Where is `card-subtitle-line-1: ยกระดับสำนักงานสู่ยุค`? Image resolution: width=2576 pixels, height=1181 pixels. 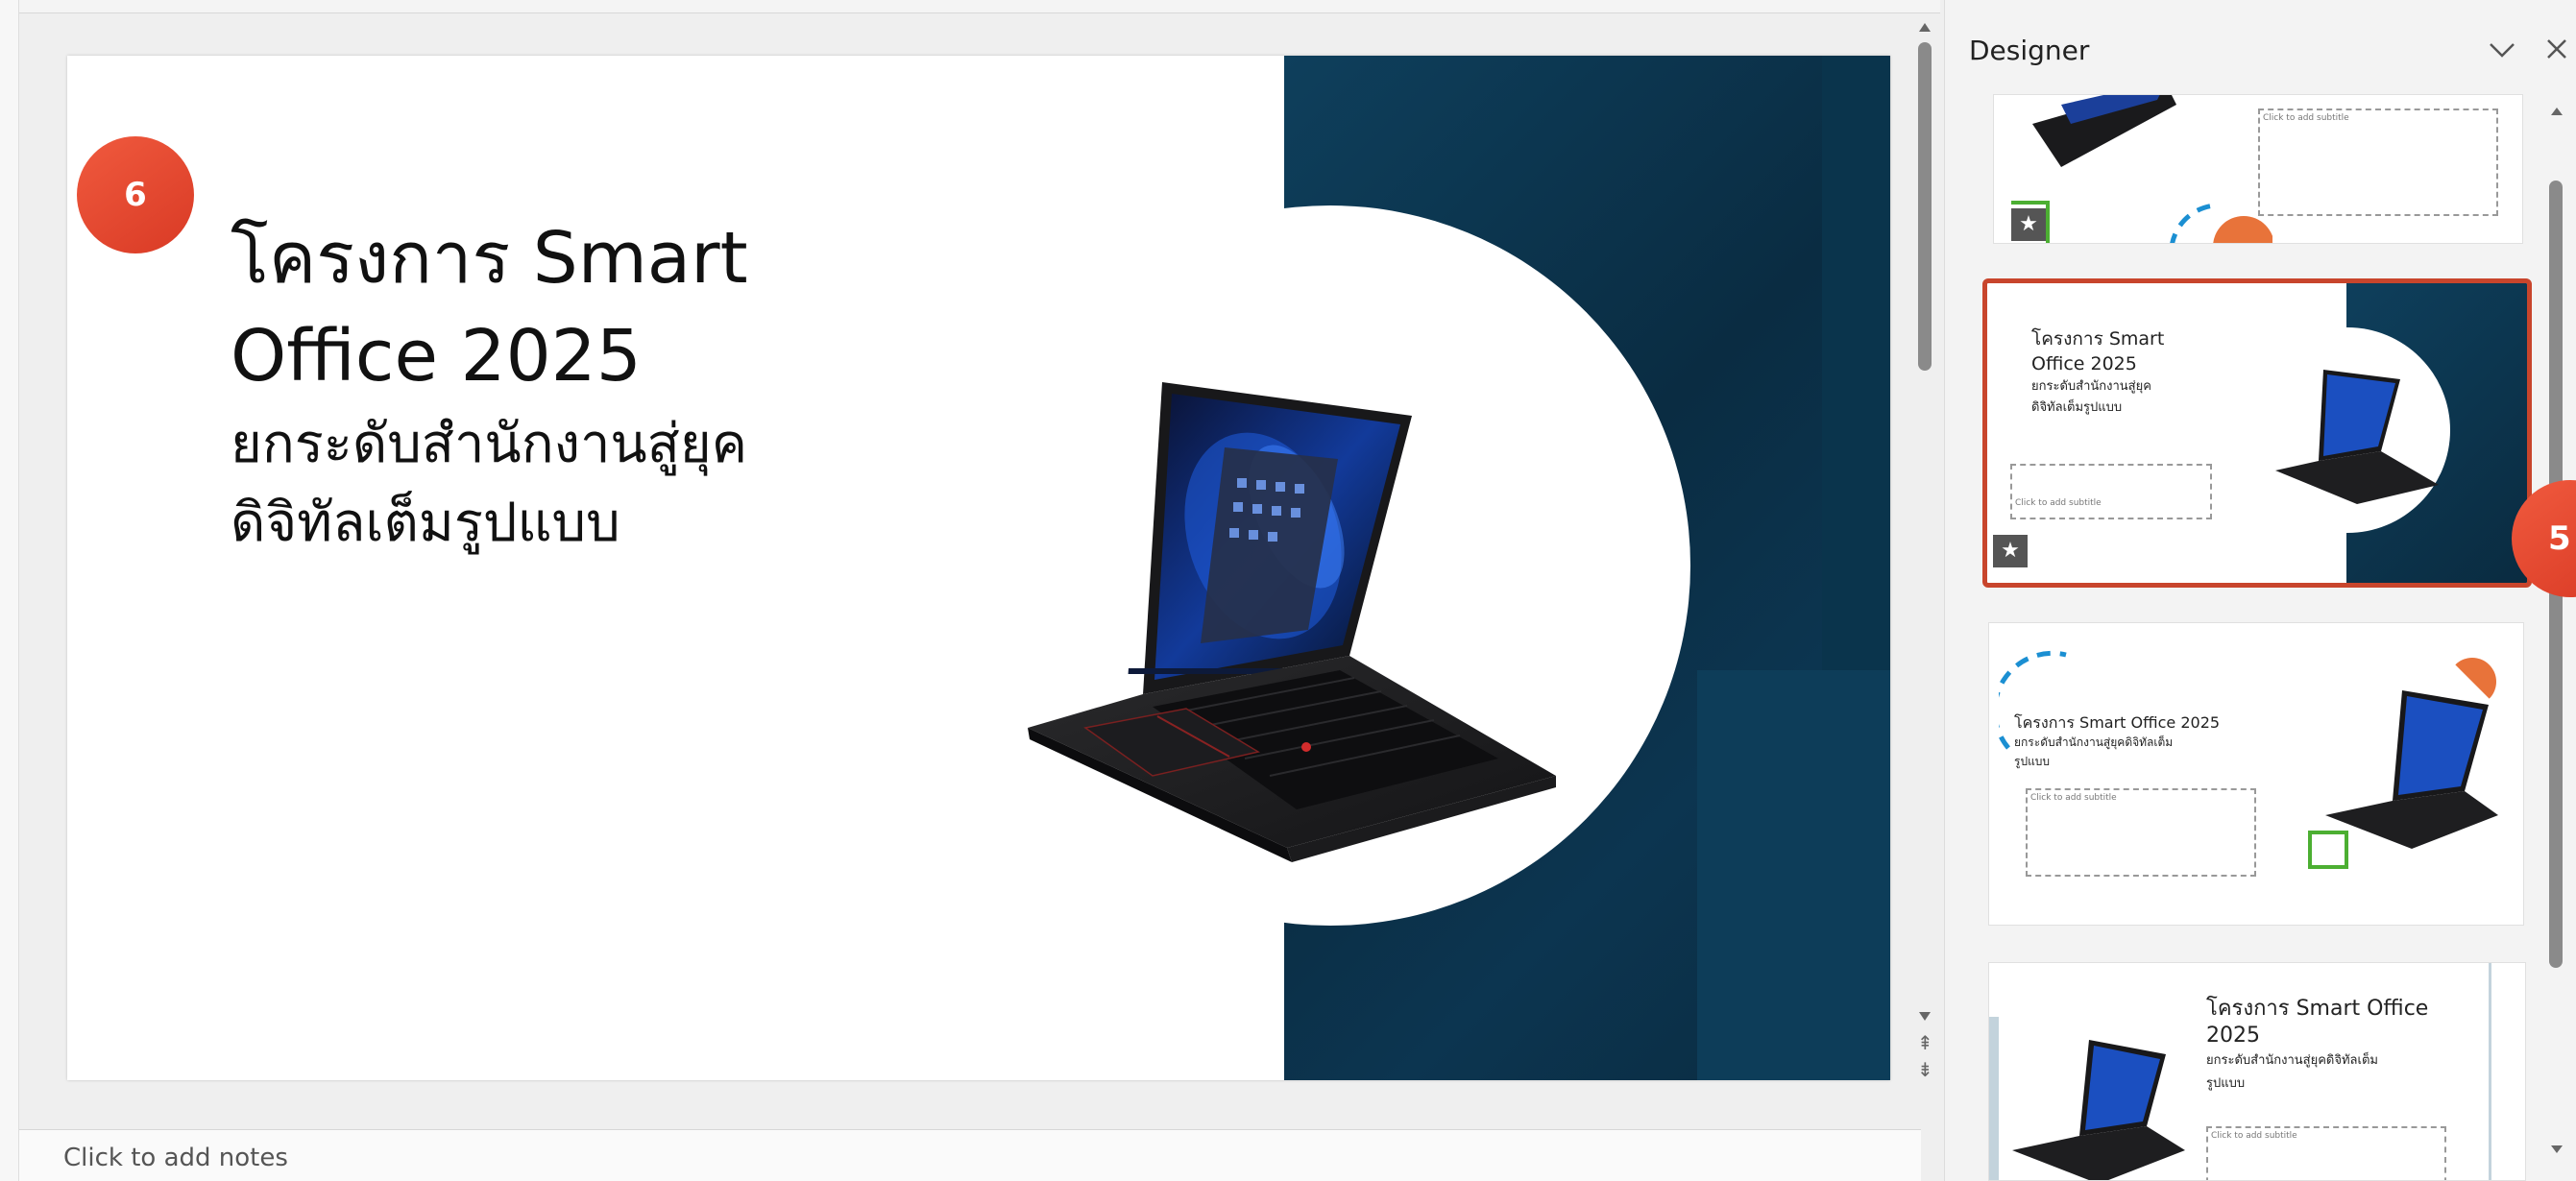 card-subtitle-line-1: ยกระดับสำนักงานสู่ยุค is located at coordinates (2091, 386).